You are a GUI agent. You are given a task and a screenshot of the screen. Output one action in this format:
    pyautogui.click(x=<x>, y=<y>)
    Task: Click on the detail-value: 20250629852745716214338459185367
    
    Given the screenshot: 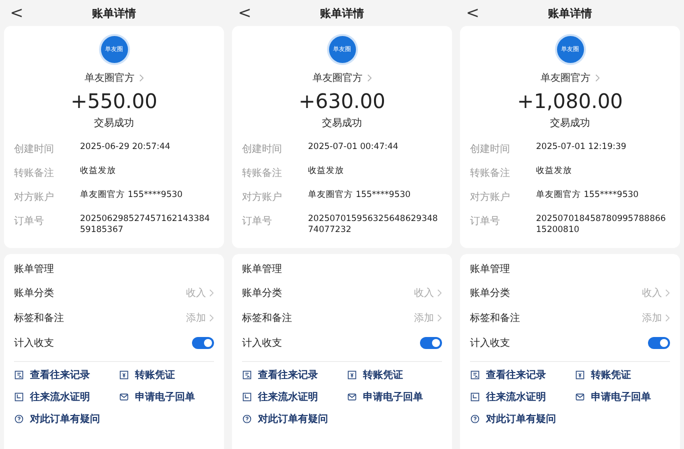 What is the action you would take?
    pyautogui.click(x=145, y=225)
    